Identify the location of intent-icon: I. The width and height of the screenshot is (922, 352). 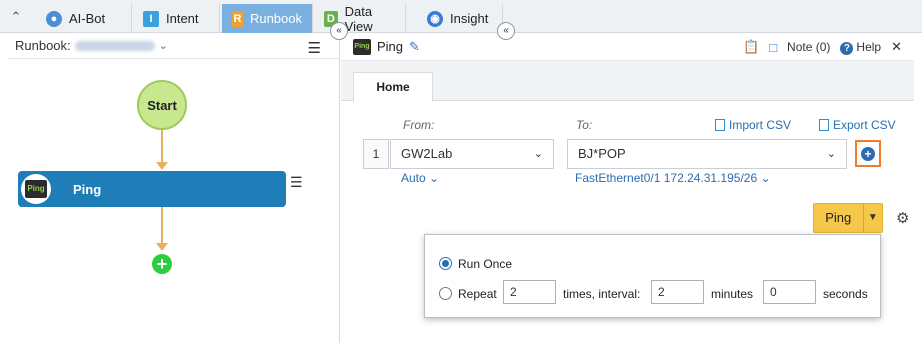
(151, 18).